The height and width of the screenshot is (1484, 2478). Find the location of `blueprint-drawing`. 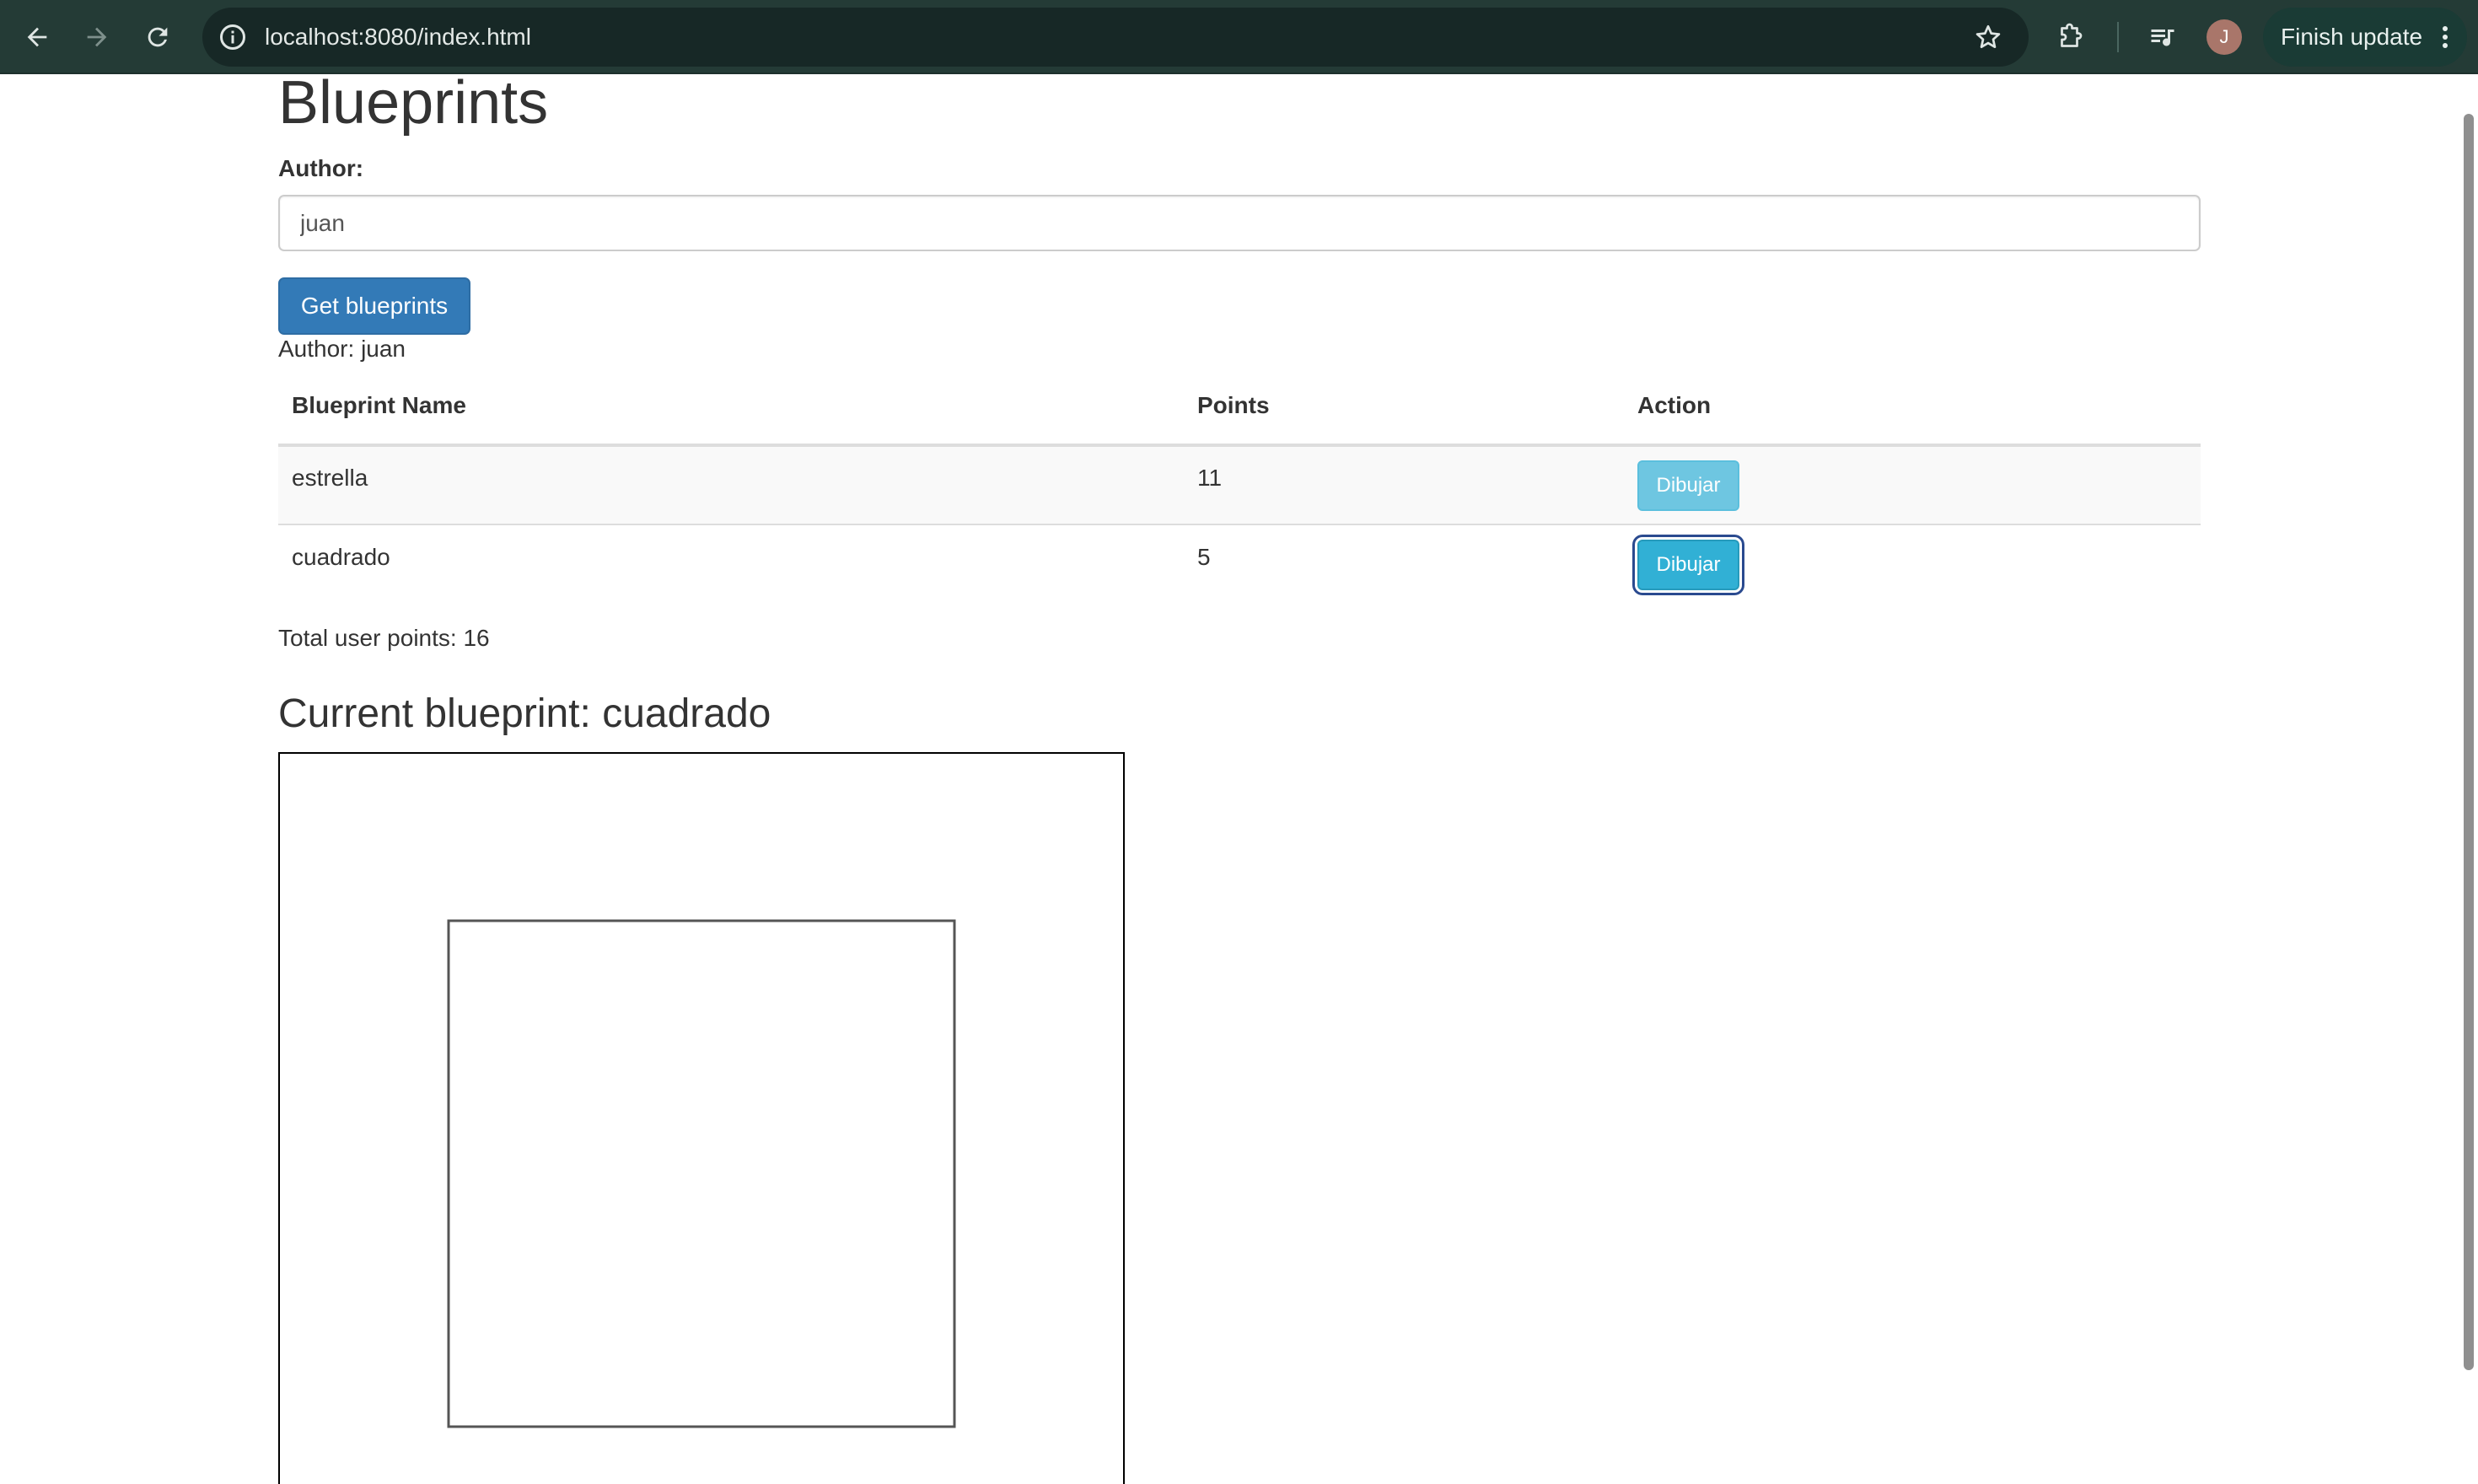

blueprint-drawing is located at coordinates (702, 1173).